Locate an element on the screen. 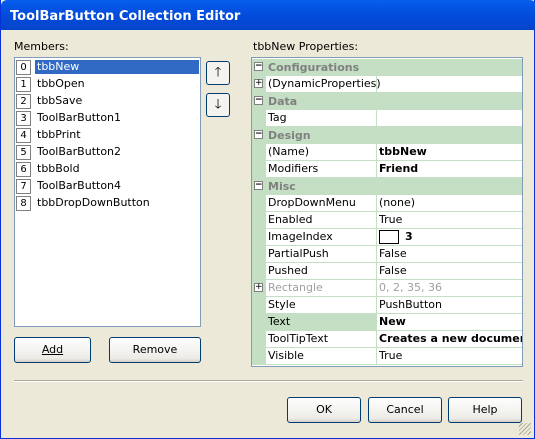 This screenshot has width=535, height=439. property-row: Style PushButton is located at coordinates (387, 305).